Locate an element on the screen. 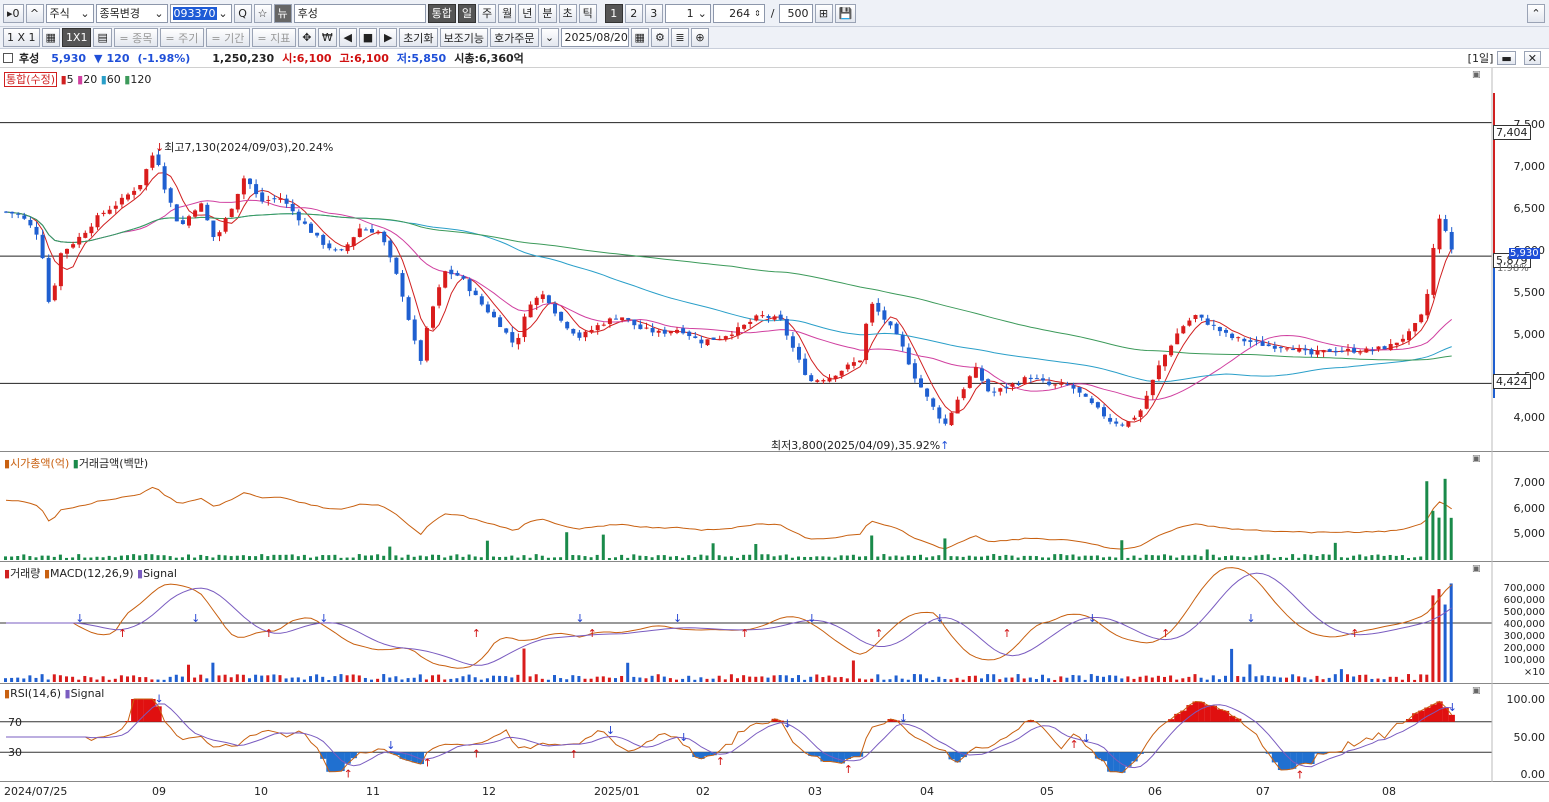 The image size is (1549, 802). count-stepper: 264 ⇕ is located at coordinates (738, 13).